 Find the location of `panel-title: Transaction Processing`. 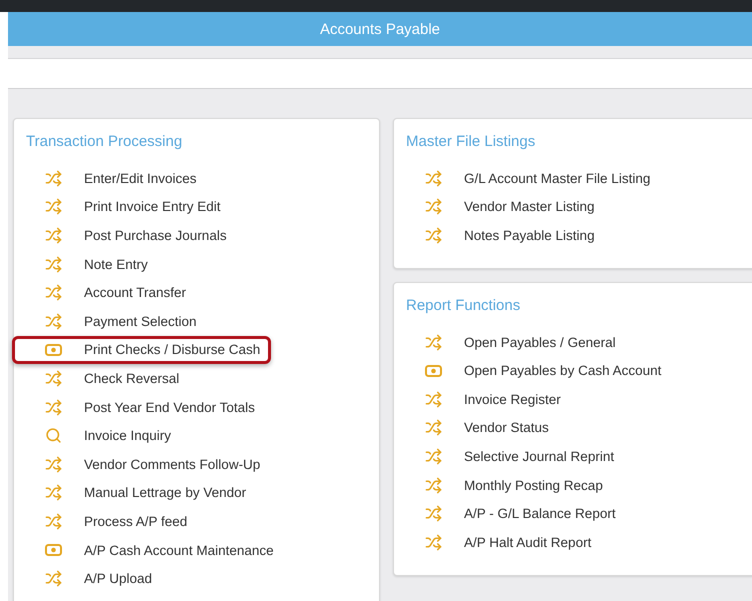

panel-title: Transaction Processing is located at coordinates (105, 141).